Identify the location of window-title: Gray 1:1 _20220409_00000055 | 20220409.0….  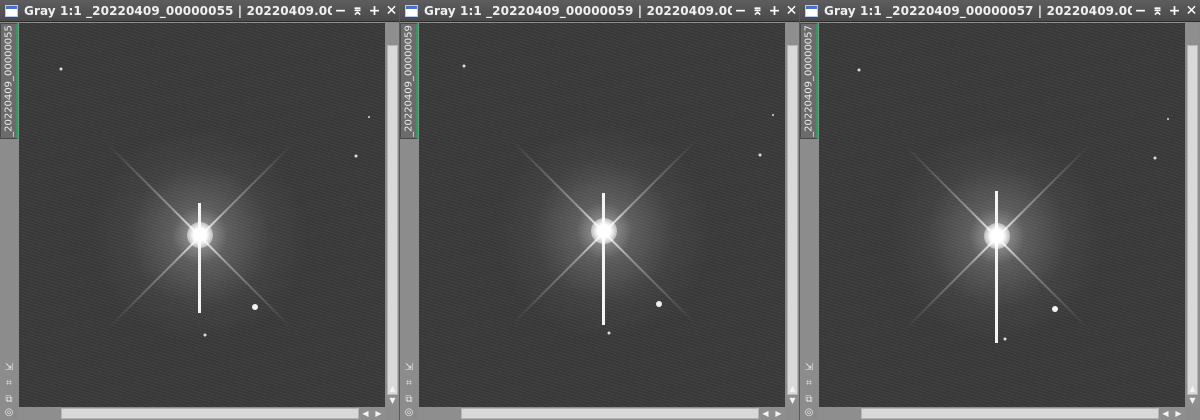
(178, 10).